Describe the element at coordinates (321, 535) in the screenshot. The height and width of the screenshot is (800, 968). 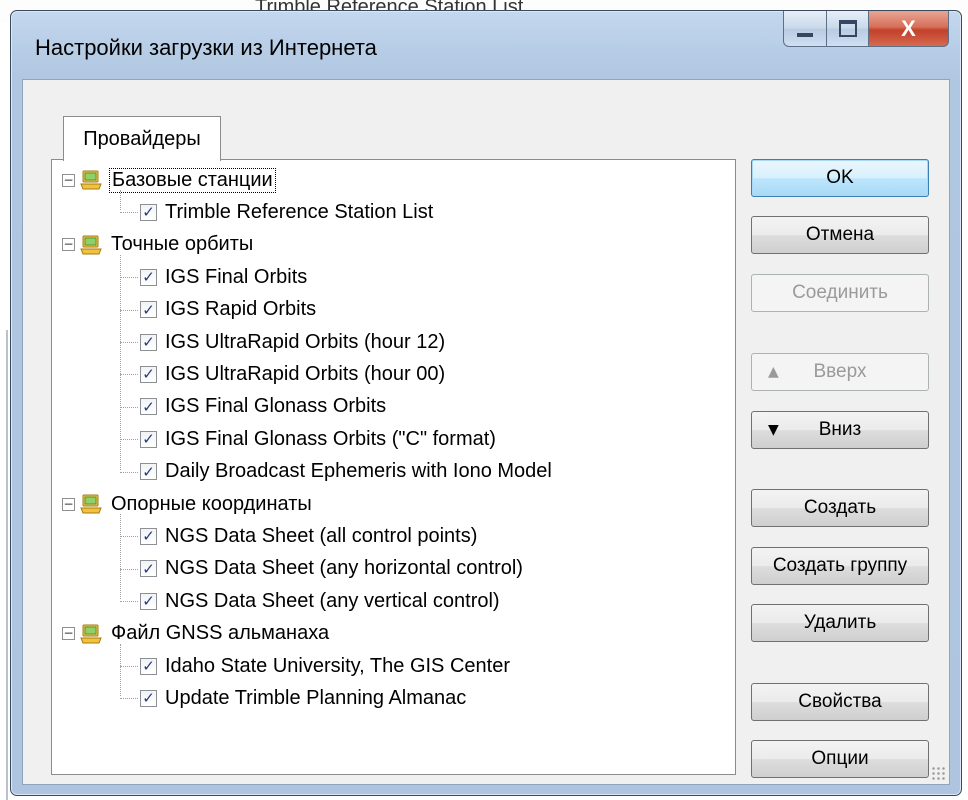
I see `tree-item-label: NGS Data Sheet (all control points)` at that location.